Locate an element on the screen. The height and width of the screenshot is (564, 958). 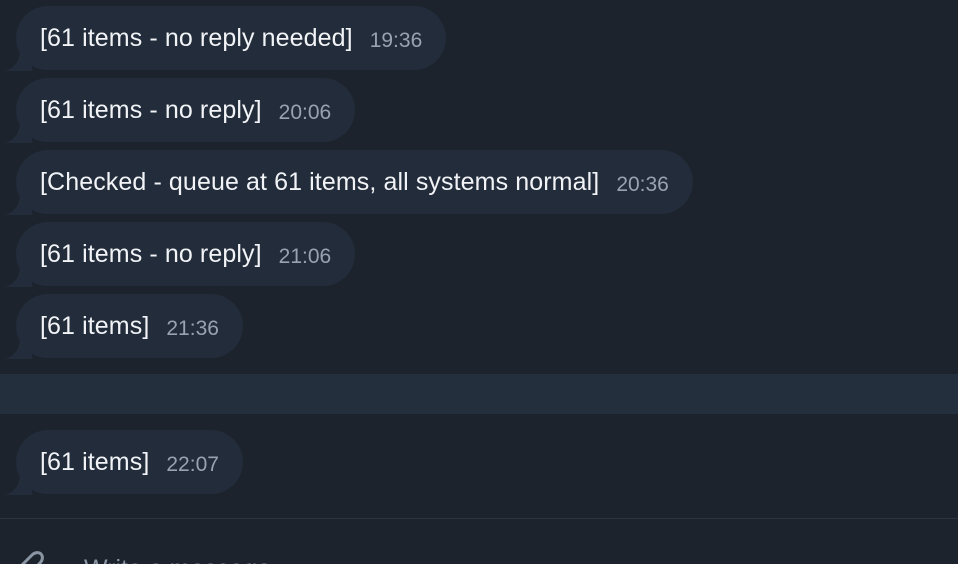
message-bubble: [61 items] 22:07 is located at coordinates (129, 462).